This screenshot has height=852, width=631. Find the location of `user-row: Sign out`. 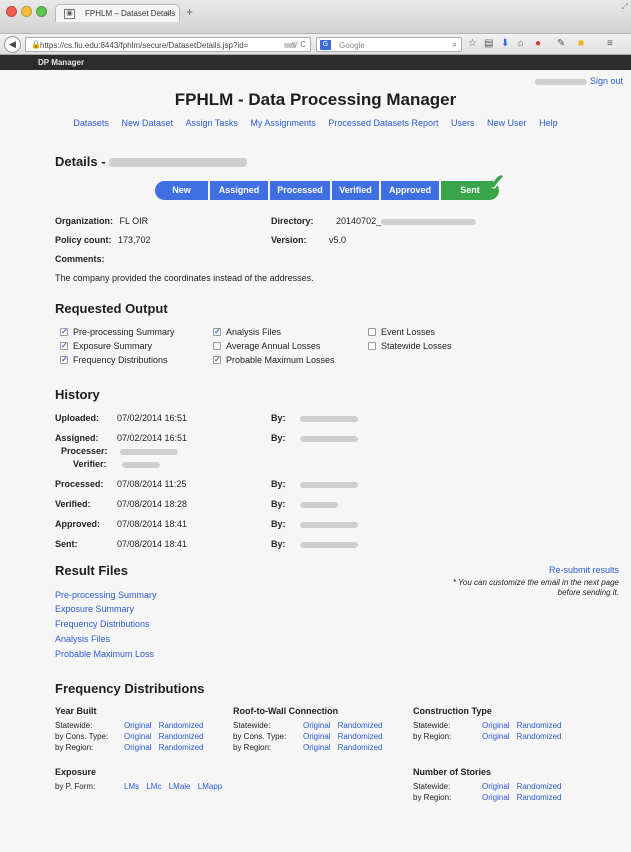

user-row: Sign out is located at coordinates (579, 81).